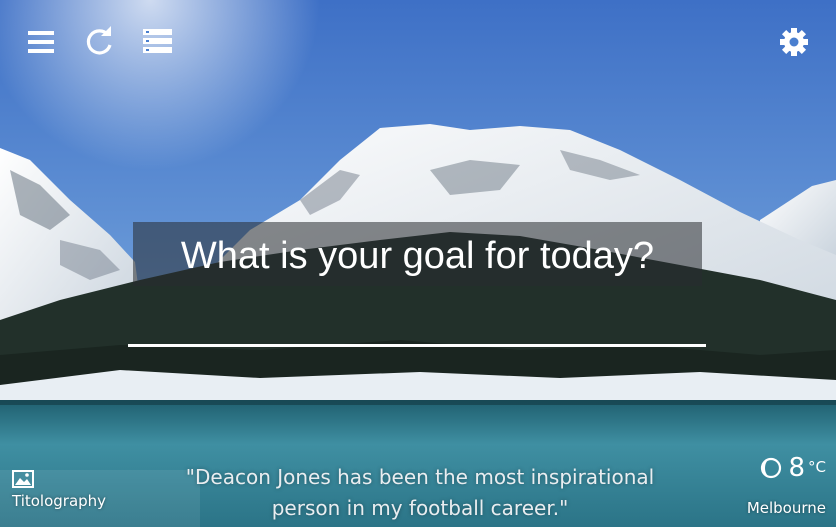  Describe the element at coordinates (817, 467) in the screenshot. I see `temperature-unit: °C` at that location.